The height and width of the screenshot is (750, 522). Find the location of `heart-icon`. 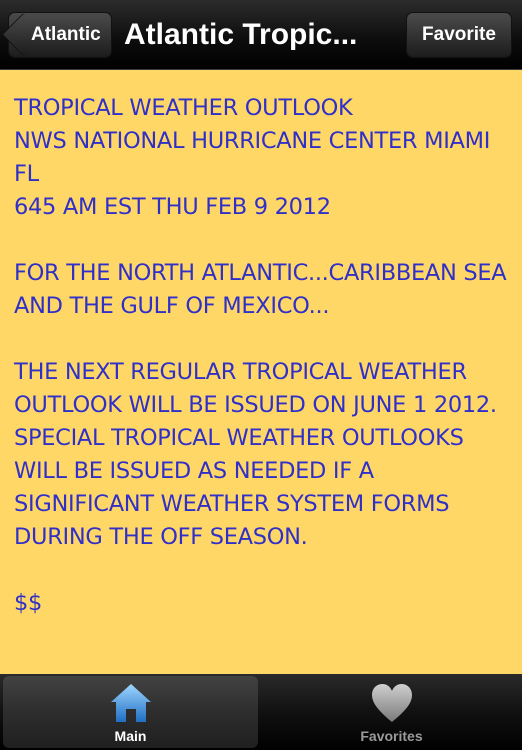

heart-icon is located at coordinates (392, 705).